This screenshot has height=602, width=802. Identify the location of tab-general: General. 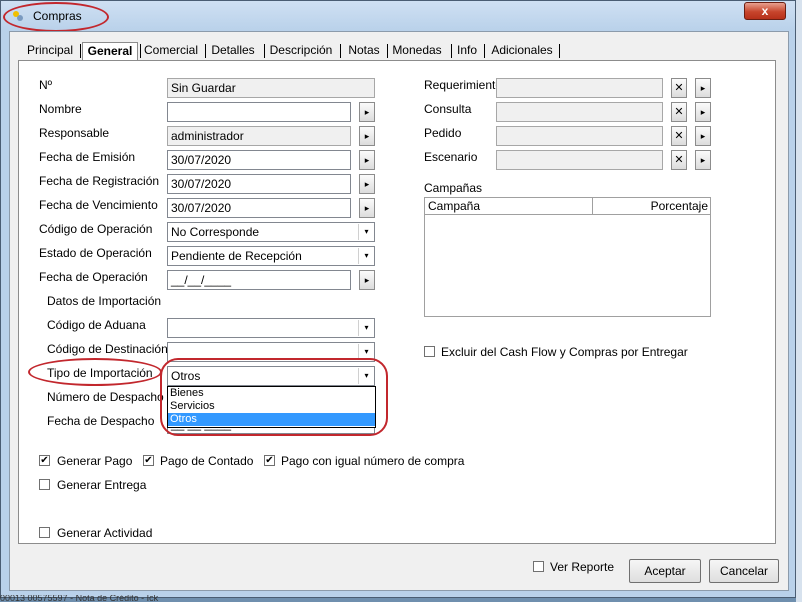
(110, 51).